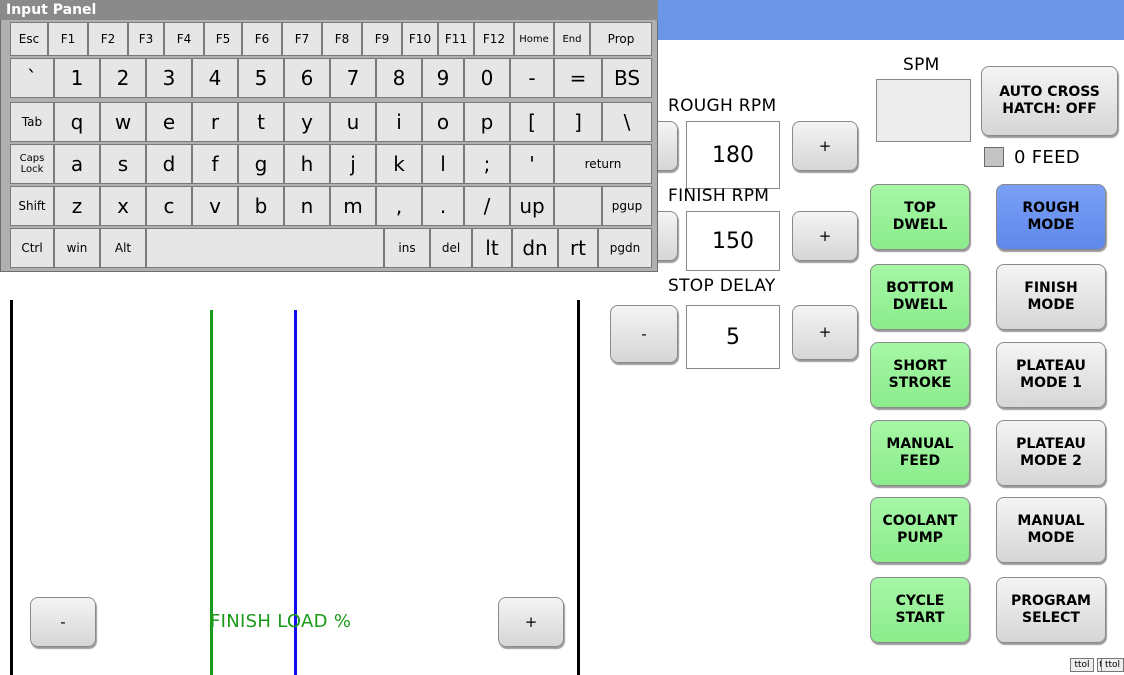  Describe the element at coordinates (169, 164) in the screenshot. I see `key-d: d` at that location.